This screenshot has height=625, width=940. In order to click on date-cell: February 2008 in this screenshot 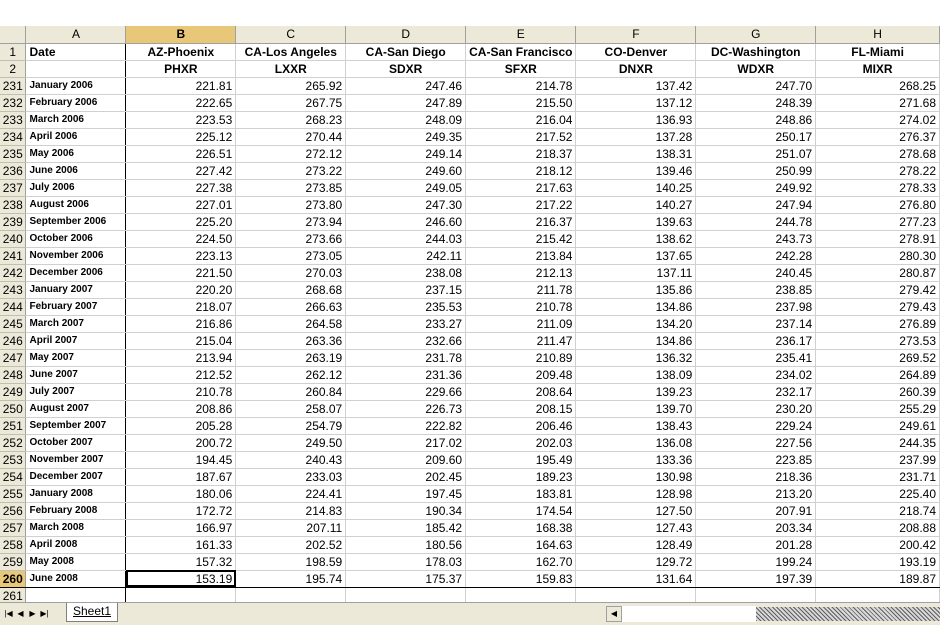, I will do `click(76, 511)`.